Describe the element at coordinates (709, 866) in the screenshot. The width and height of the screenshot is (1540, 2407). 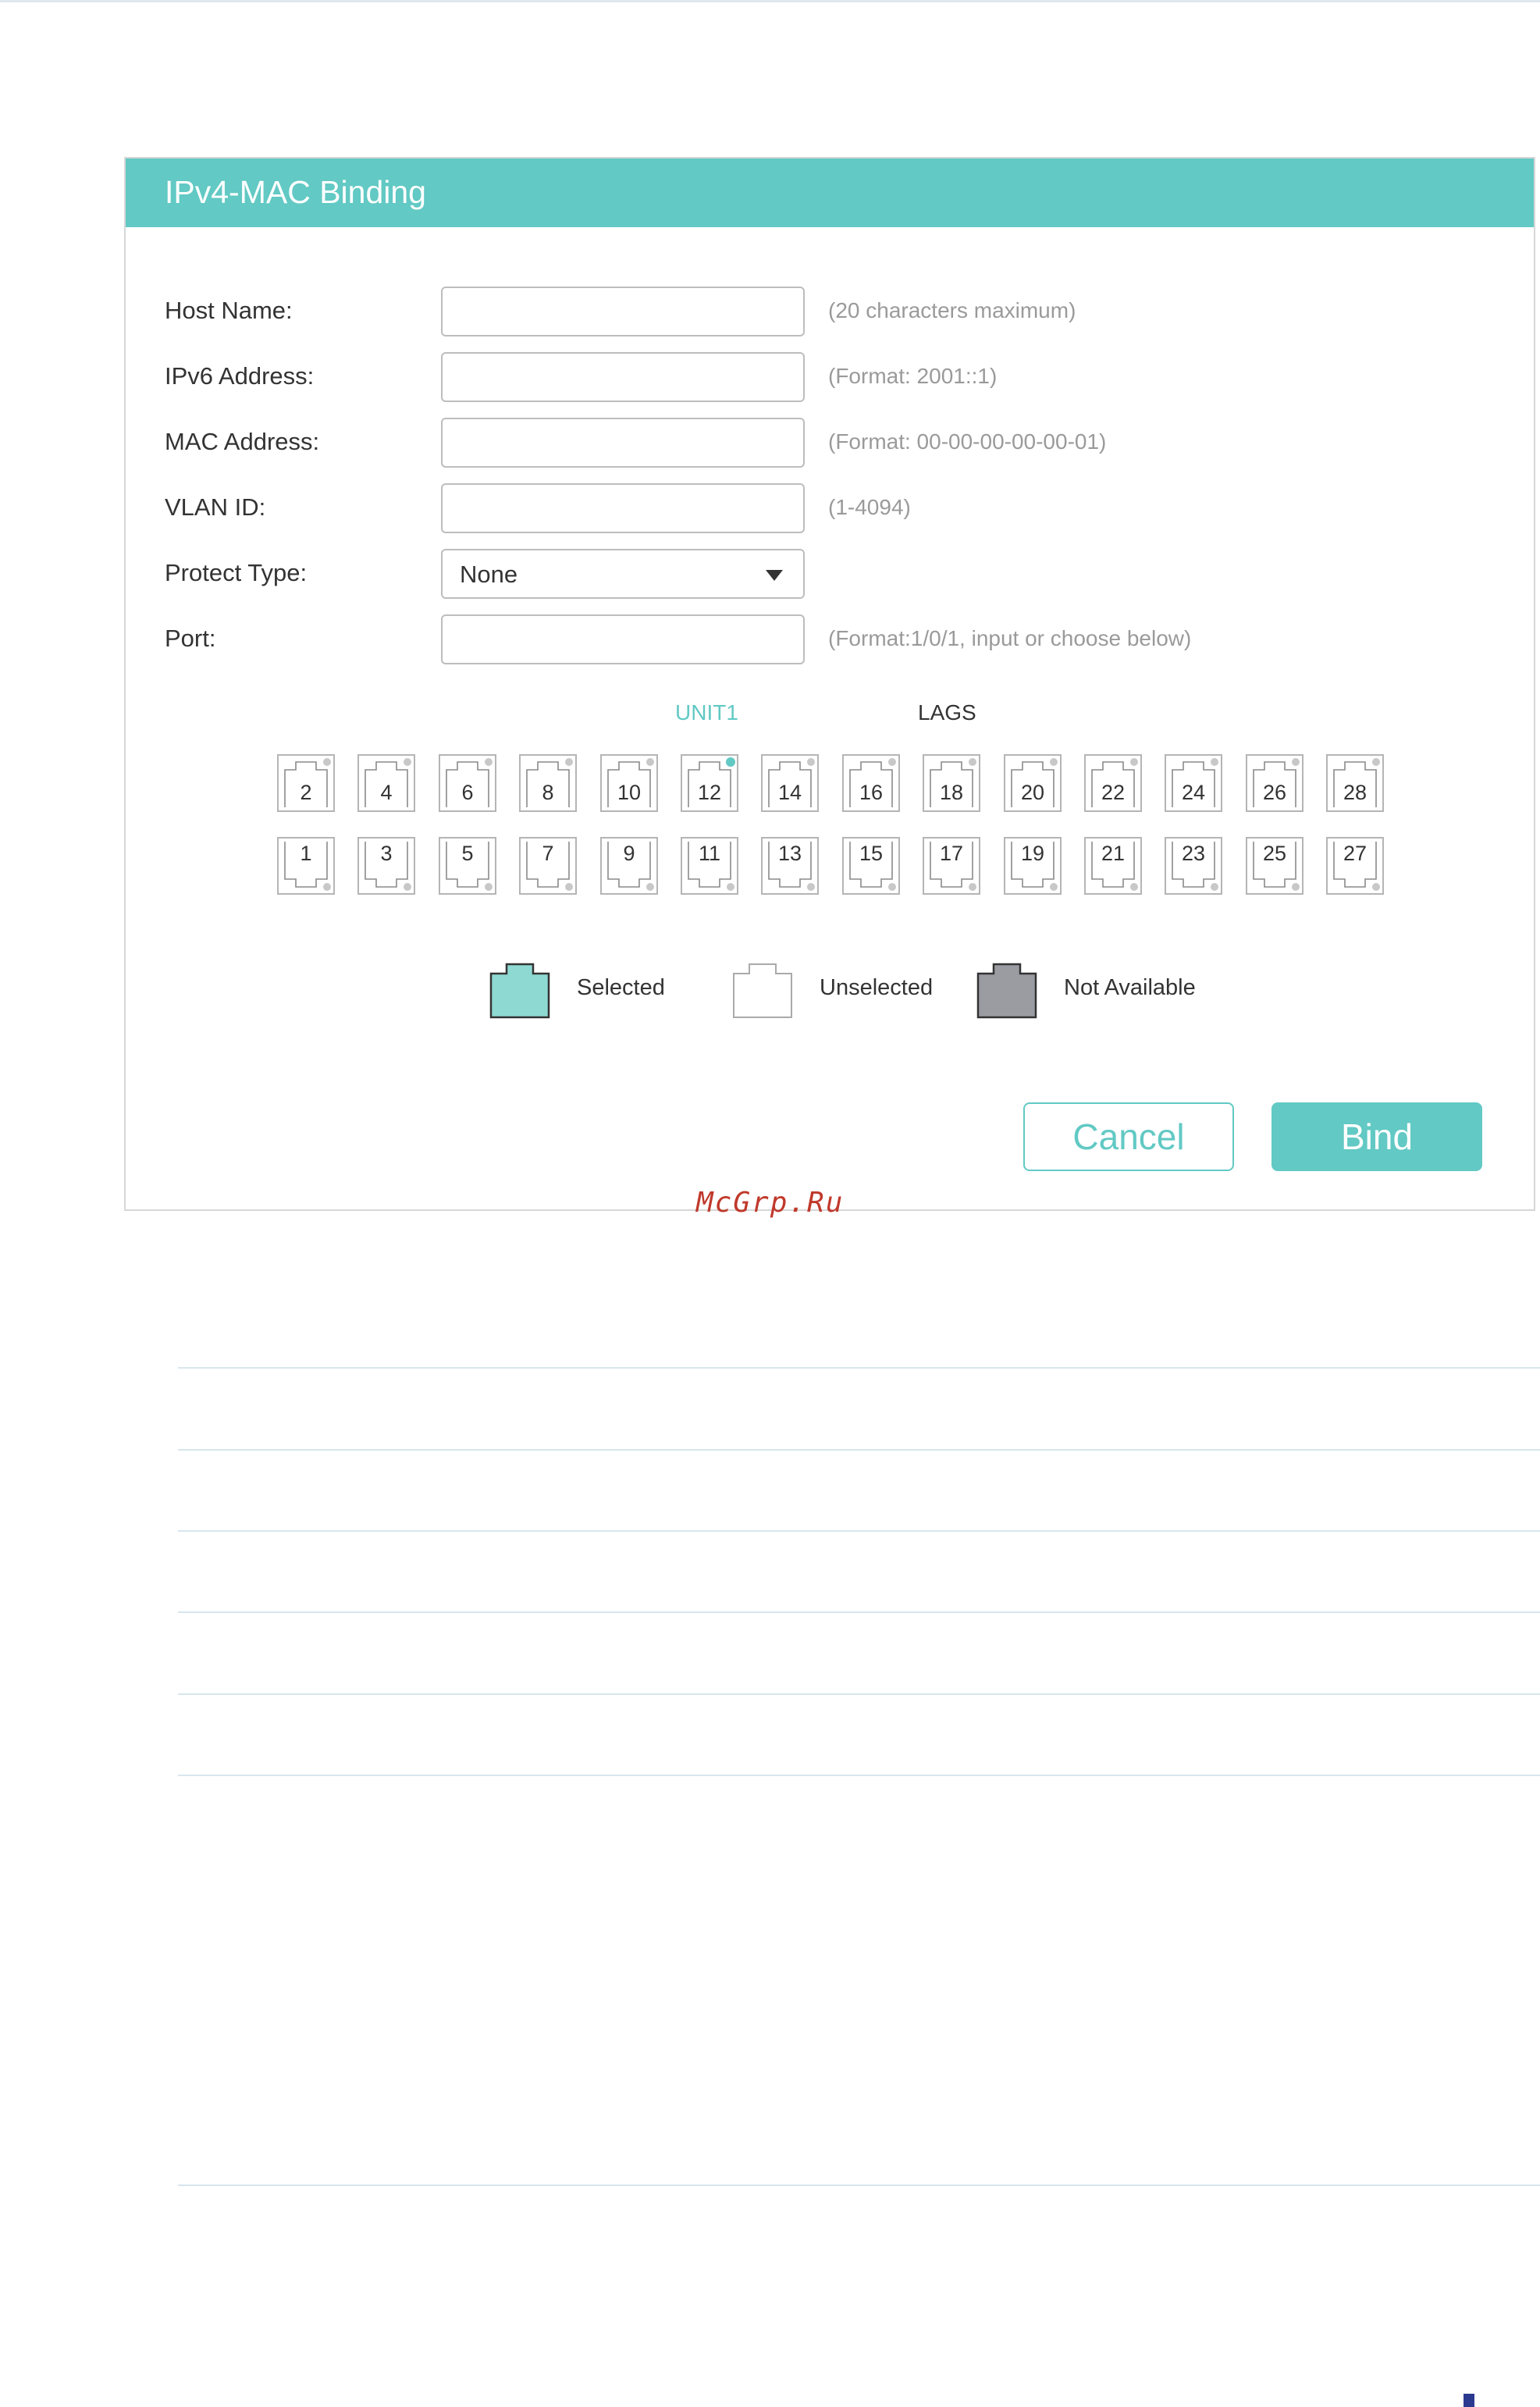
I see `port-11: 11` at that location.